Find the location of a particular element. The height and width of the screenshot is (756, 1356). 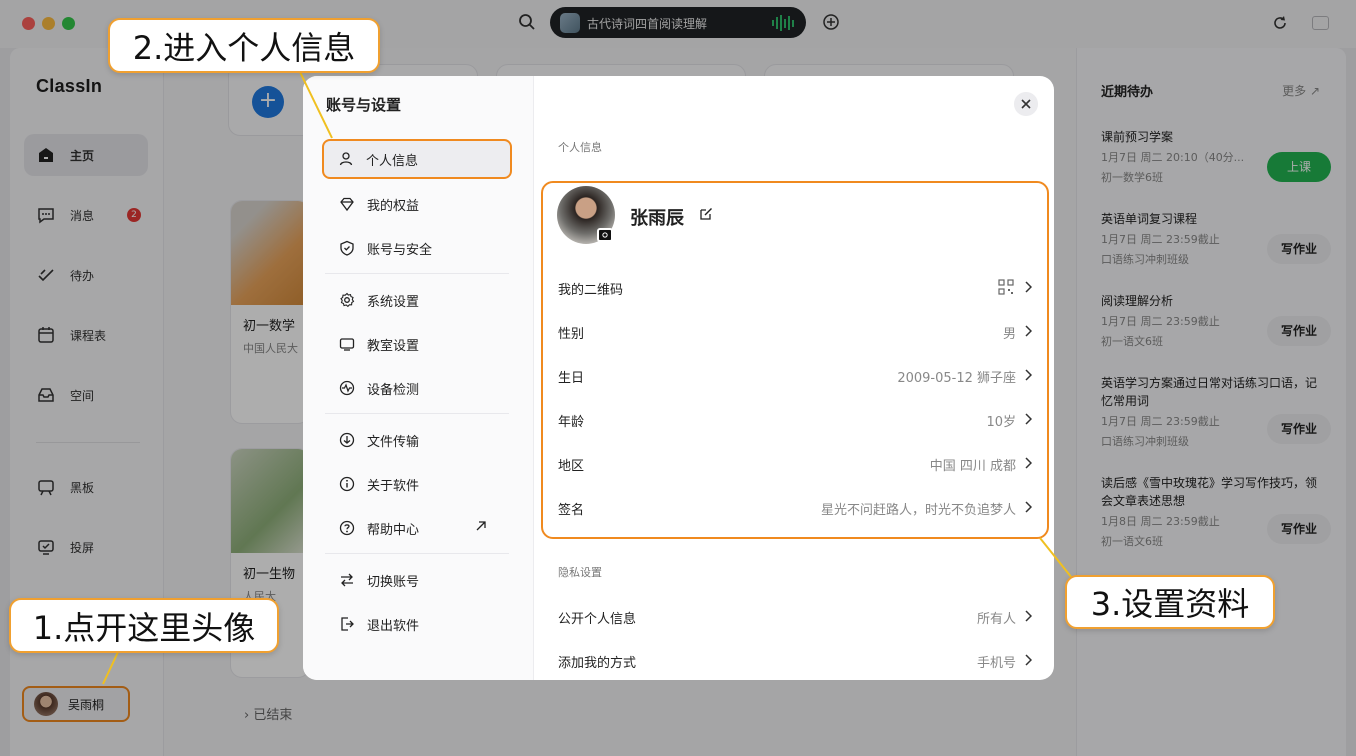

row-value: 10岁 is located at coordinates (1001, 422).